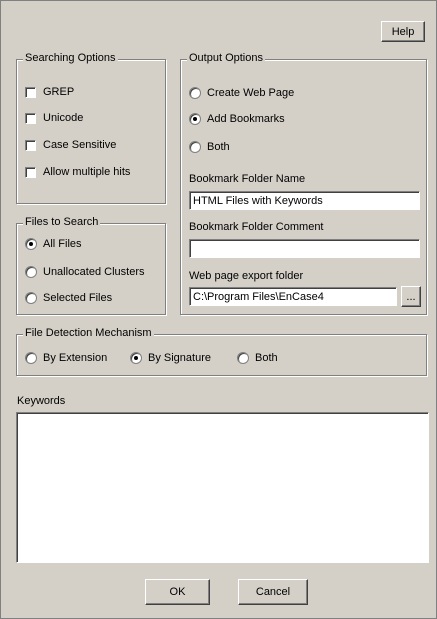 Image resolution: width=437 pixels, height=619 pixels. What do you see at coordinates (246, 276) in the screenshot?
I see `web-page-export-folder-label: Web page export folder` at bounding box center [246, 276].